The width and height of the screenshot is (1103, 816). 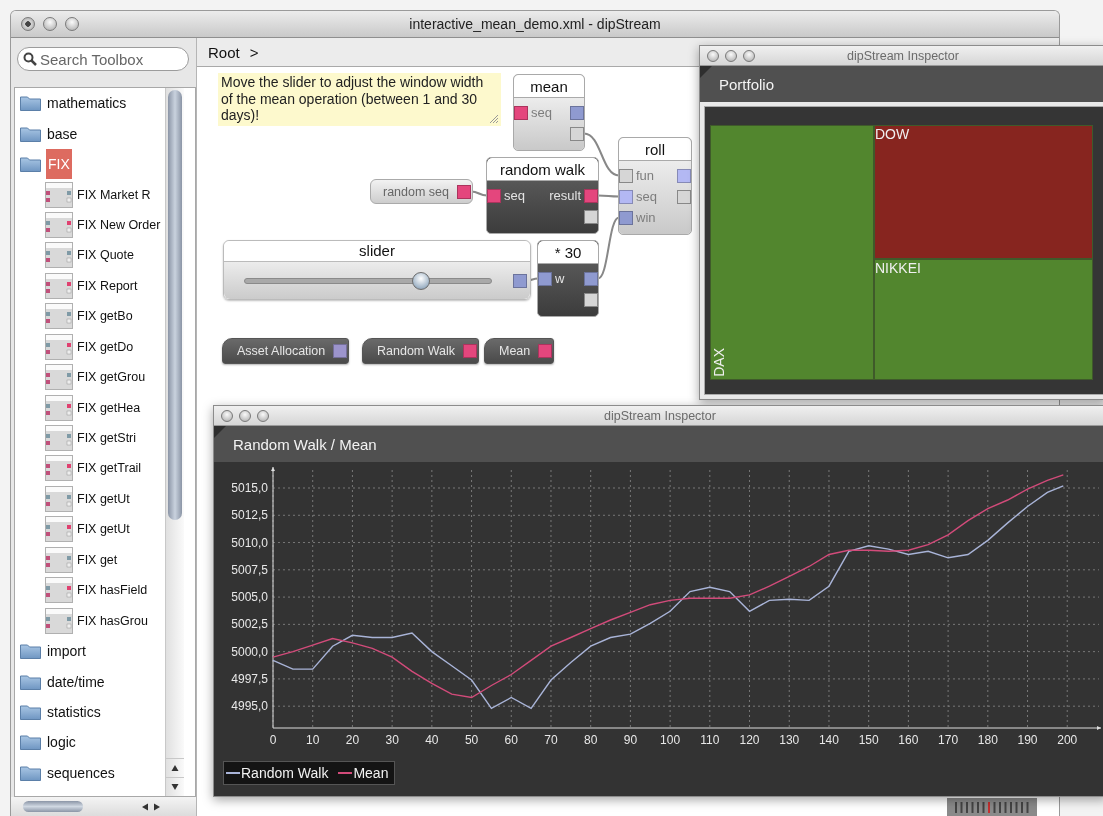 What do you see at coordinates (421, 351) in the screenshot?
I see `output-button: Random Walk` at bounding box center [421, 351].